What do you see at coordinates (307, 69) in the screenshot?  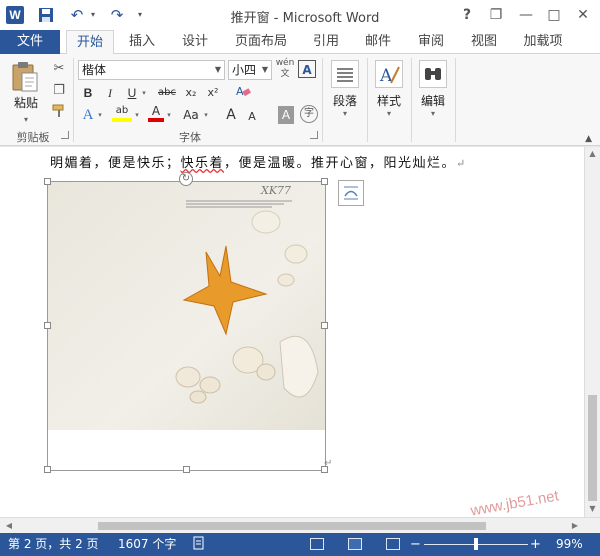 I see `character-border-button: A` at bounding box center [307, 69].